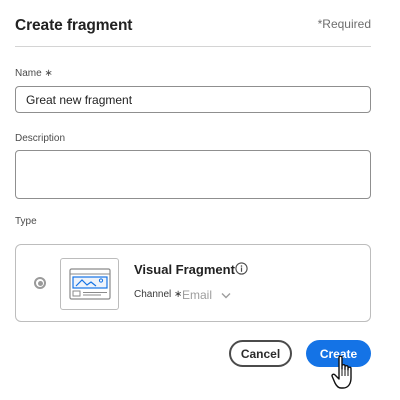 The image size is (400, 400). What do you see at coordinates (338, 353) in the screenshot?
I see `create-button: Create` at bounding box center [338, 353].